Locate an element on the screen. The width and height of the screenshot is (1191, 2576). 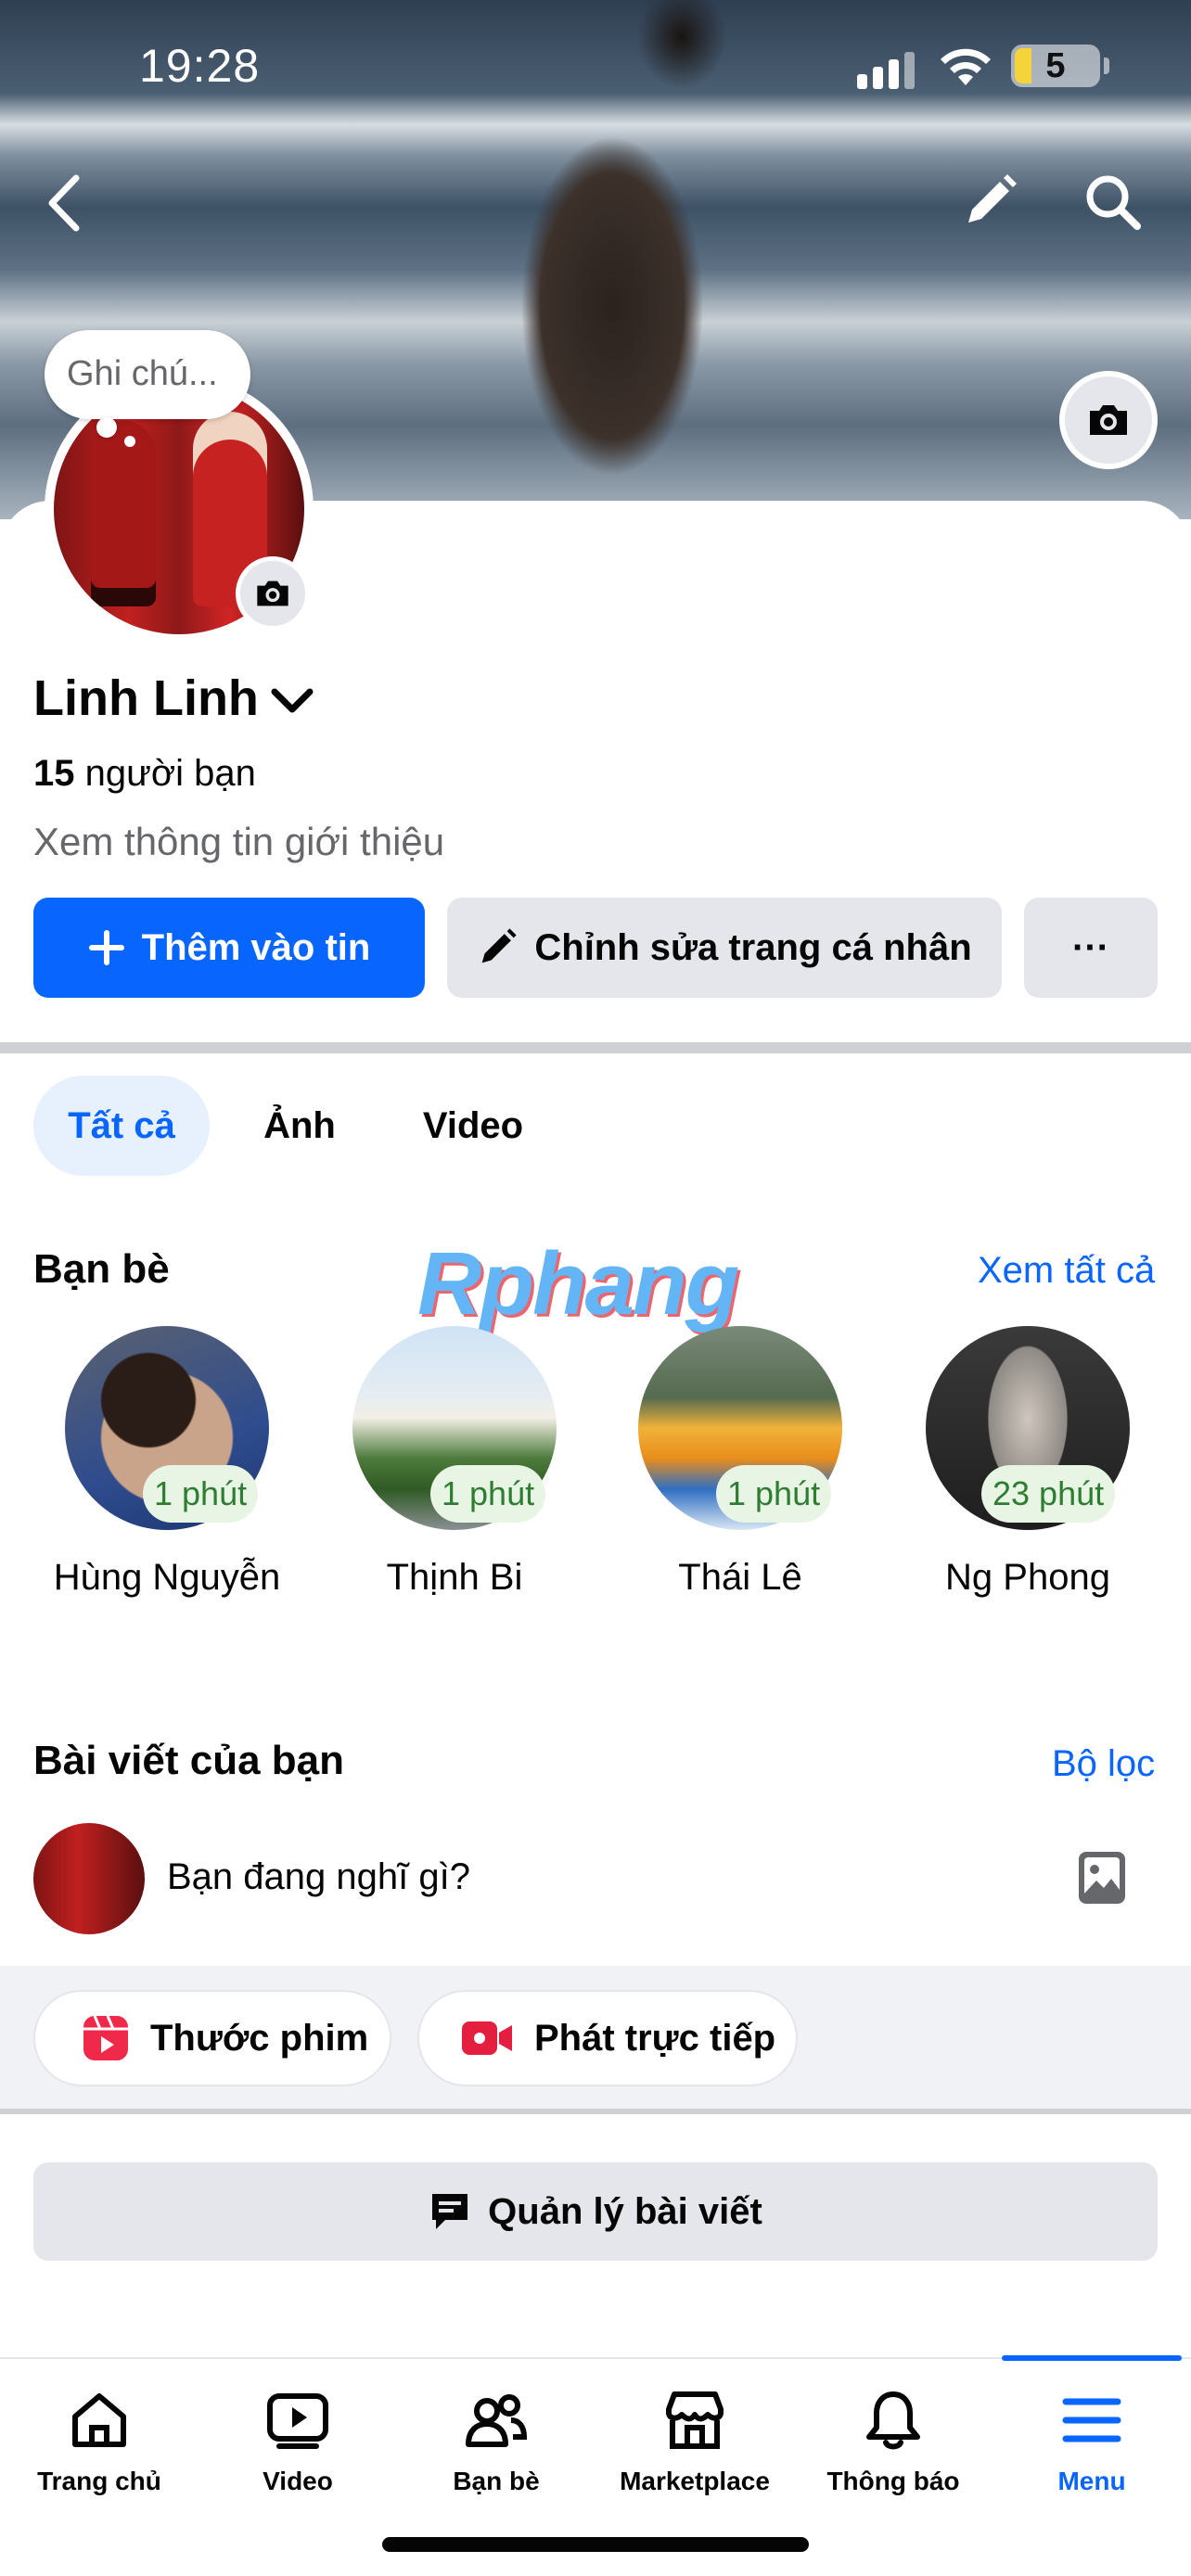
avatar-camera-button is located at coordinates (273, 593).